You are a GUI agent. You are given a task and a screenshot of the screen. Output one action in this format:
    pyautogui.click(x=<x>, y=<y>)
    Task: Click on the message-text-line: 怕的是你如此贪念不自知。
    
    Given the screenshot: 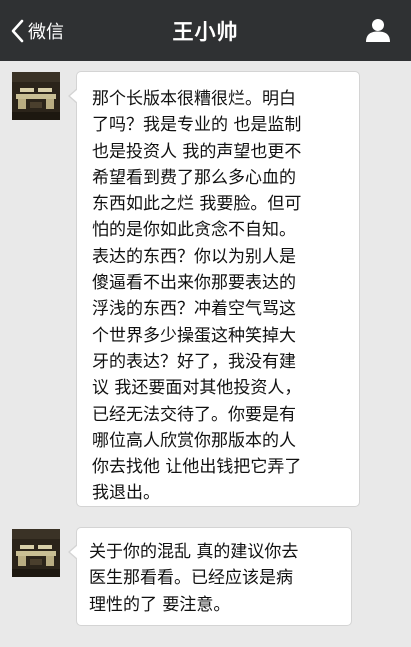 What is the action you would take?
    pyautogui.click(x=194, y=230)
    